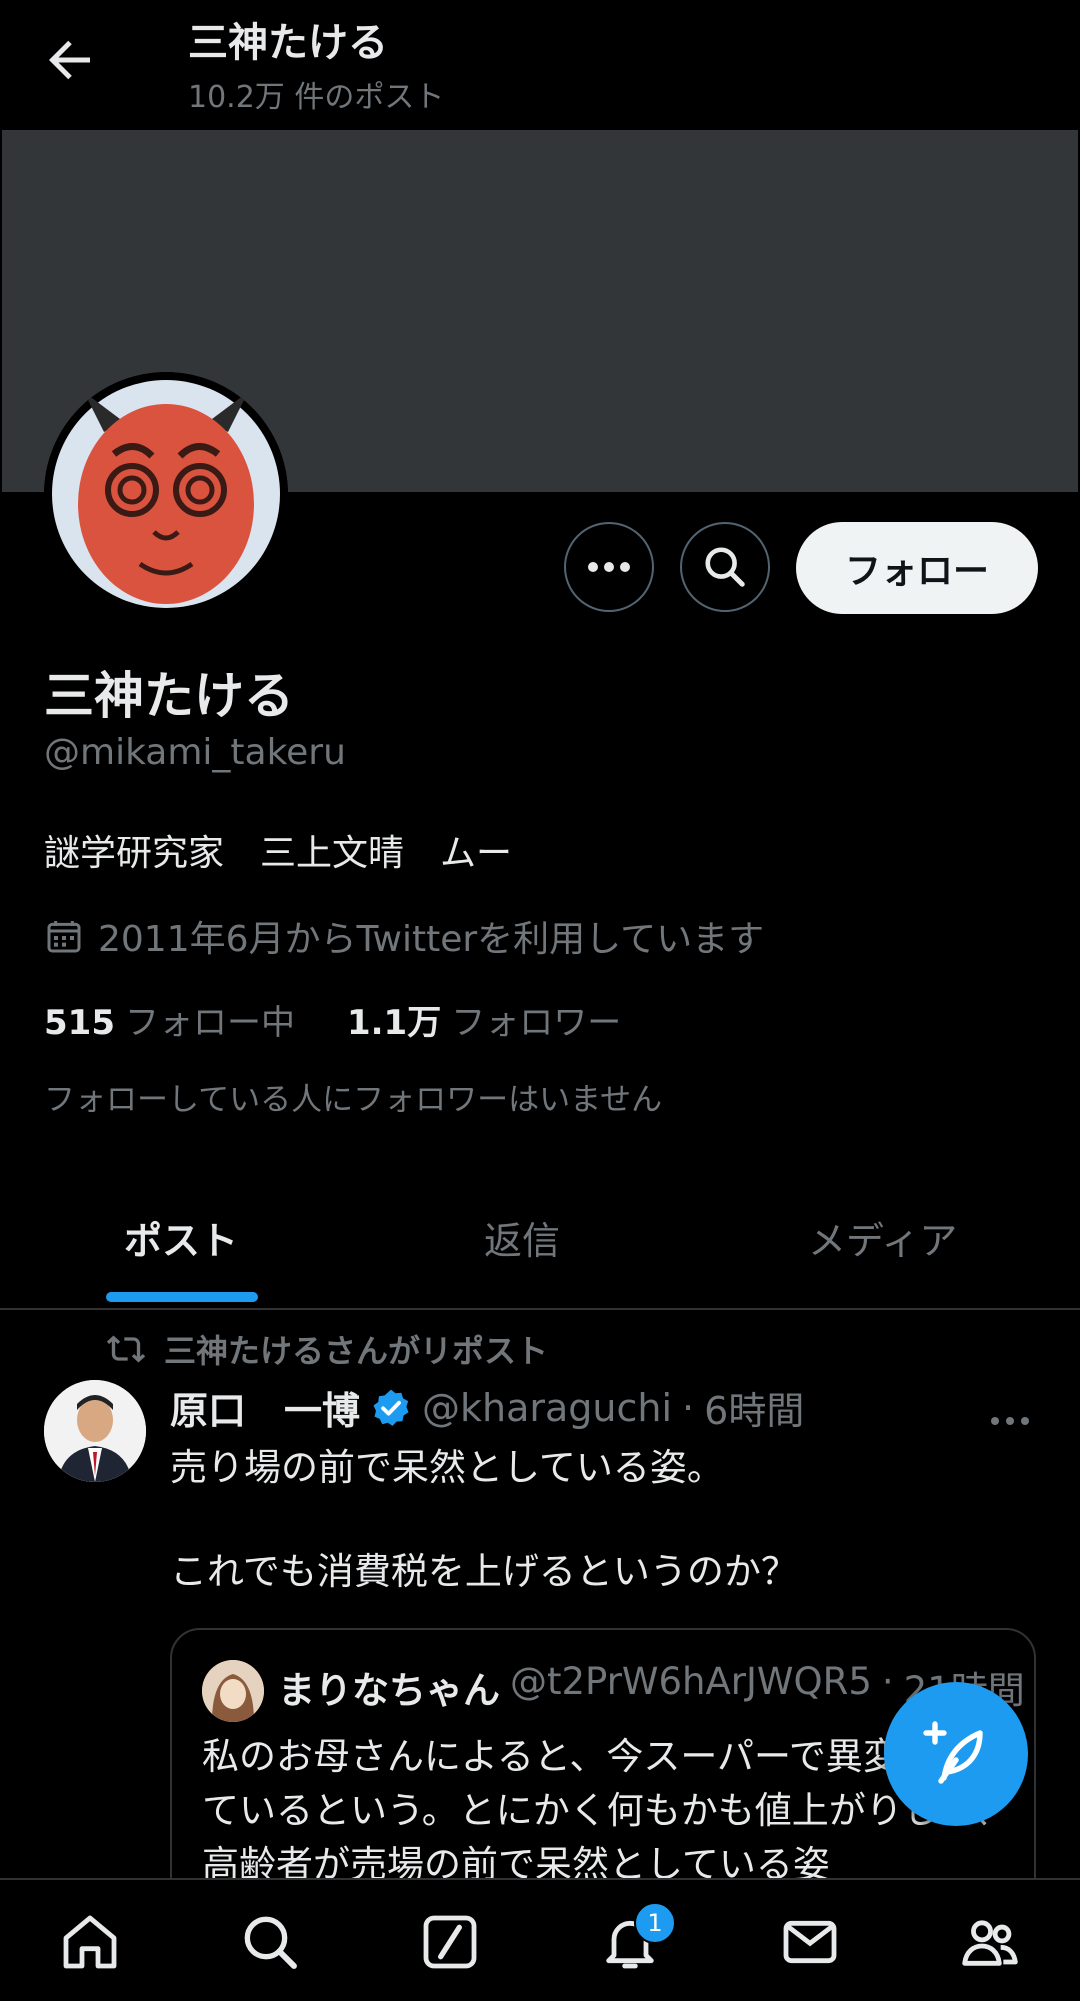 The image size is (1080, 2001). I want to click on tweet-header: 原口 一博 @kharaguchi · 6時間, so click(487, 1407).